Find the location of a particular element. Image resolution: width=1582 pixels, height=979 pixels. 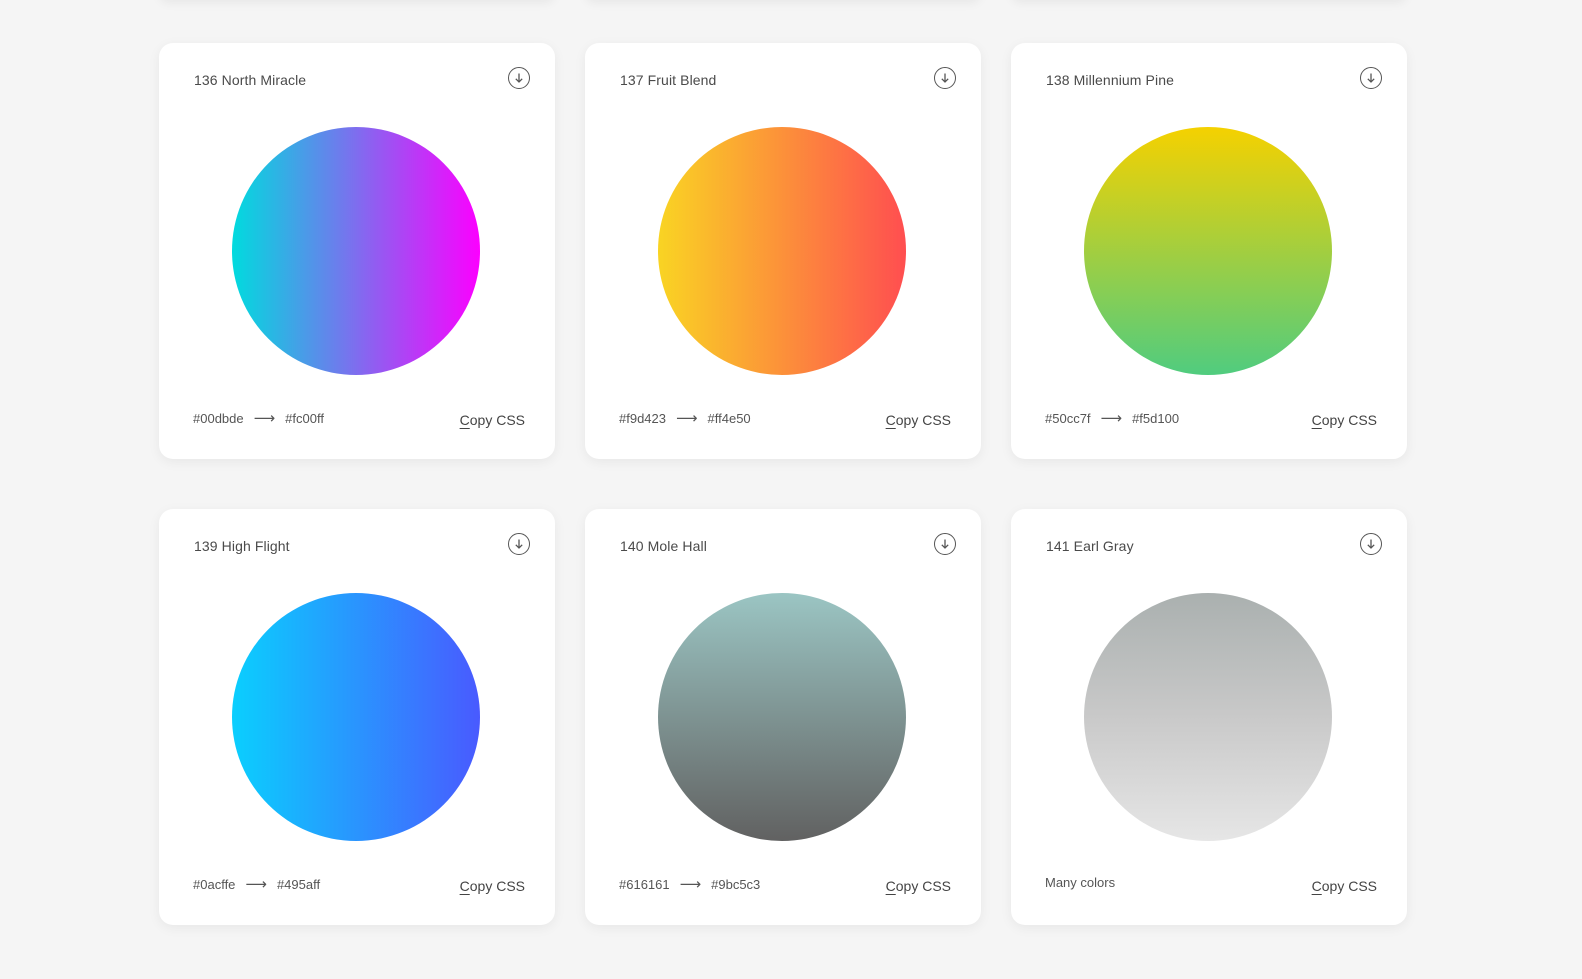

gradient-card: 140 Mole Hall #616161 ⟶ #9bc5c3 Copy CSS is located at coordinates (783, 717).